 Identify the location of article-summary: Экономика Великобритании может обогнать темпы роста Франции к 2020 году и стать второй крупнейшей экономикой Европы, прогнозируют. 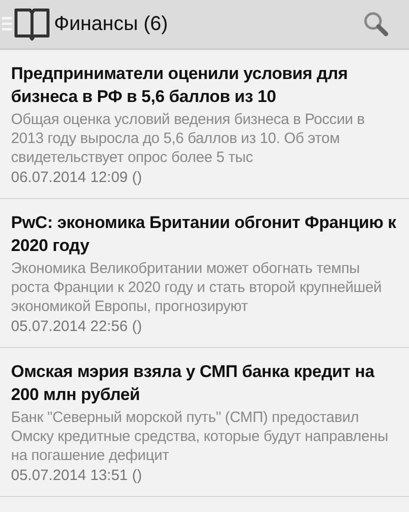
(197, 287).